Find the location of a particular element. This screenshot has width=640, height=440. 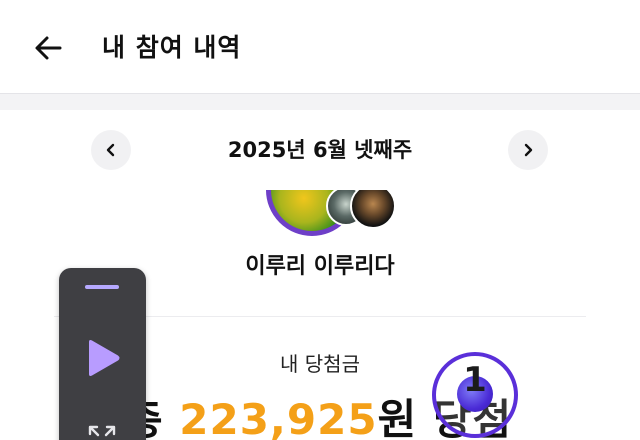

prize-amount: 223,925 is located at coordinates (278, 417).